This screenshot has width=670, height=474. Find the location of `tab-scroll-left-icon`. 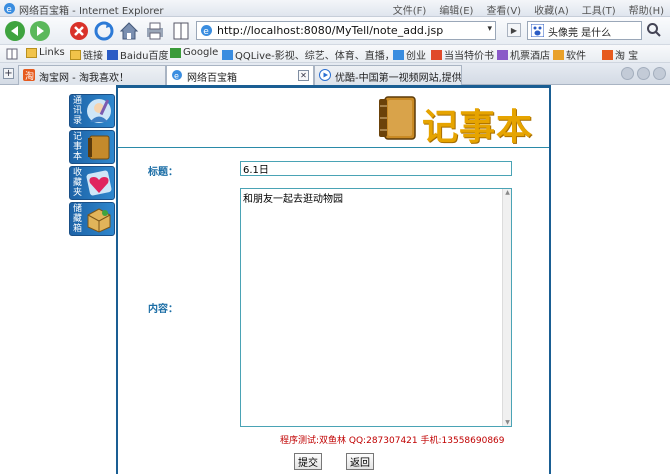

tab-scroll-left-icon is located at coordinates (627, 73).